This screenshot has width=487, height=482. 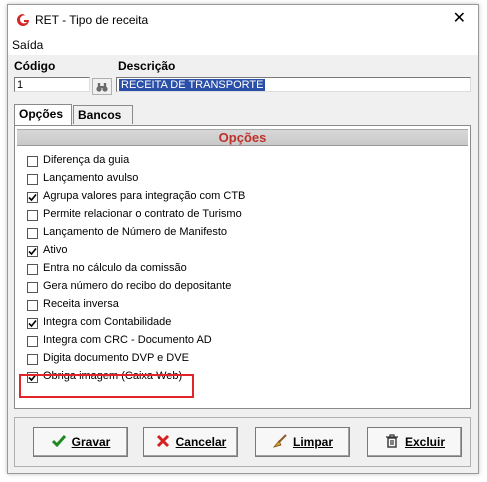 What do you see at coordinates (237, 252) in the screenshot?
I see `option-row: Ativo` at bounding box center [237, 252].